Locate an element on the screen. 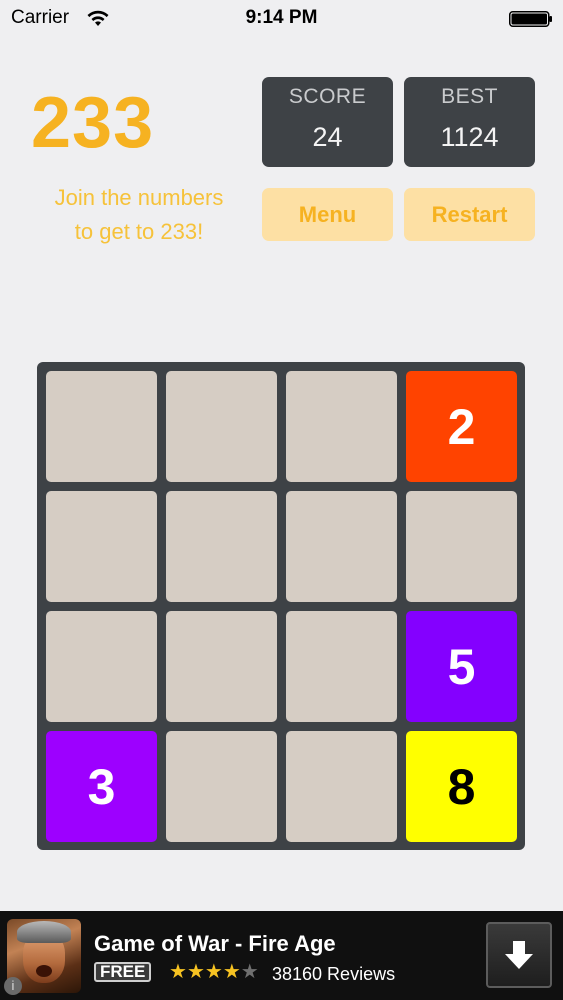 The height and width of the screenshot is (1000, 563). status-time: 9:14 PM is located at coordinates (281, 17).